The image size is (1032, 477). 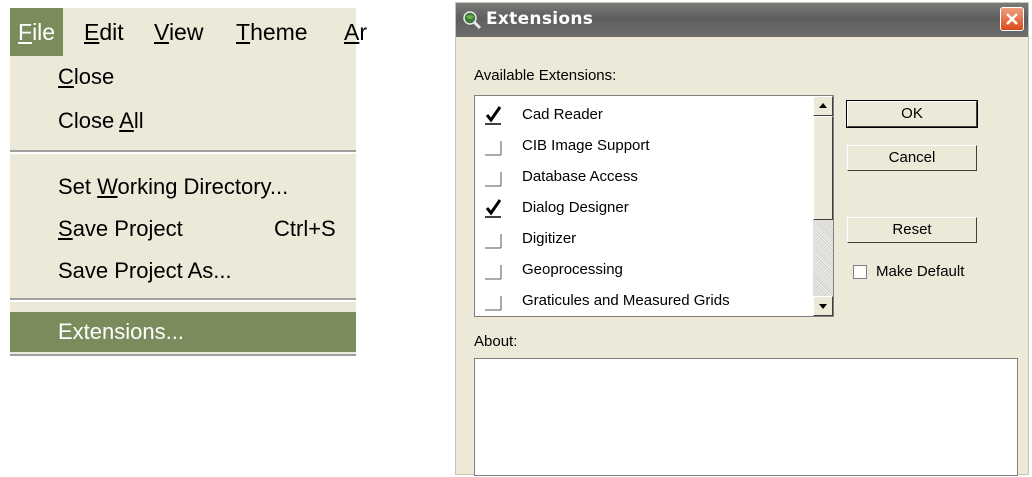 What do you see at coordinates (823, 168) in the screenshot?
I see `scrollbar-thumb` at bounding box center [823, 168].